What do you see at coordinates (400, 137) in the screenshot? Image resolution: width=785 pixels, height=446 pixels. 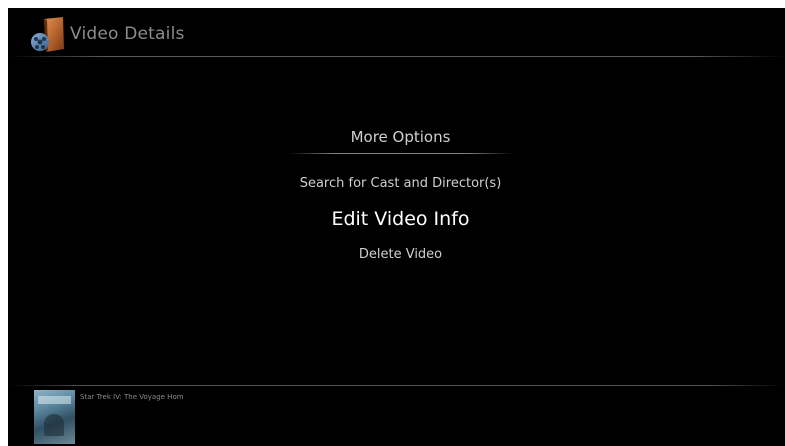 I see `menu-title: More Options` at bounding box center [400, 137].